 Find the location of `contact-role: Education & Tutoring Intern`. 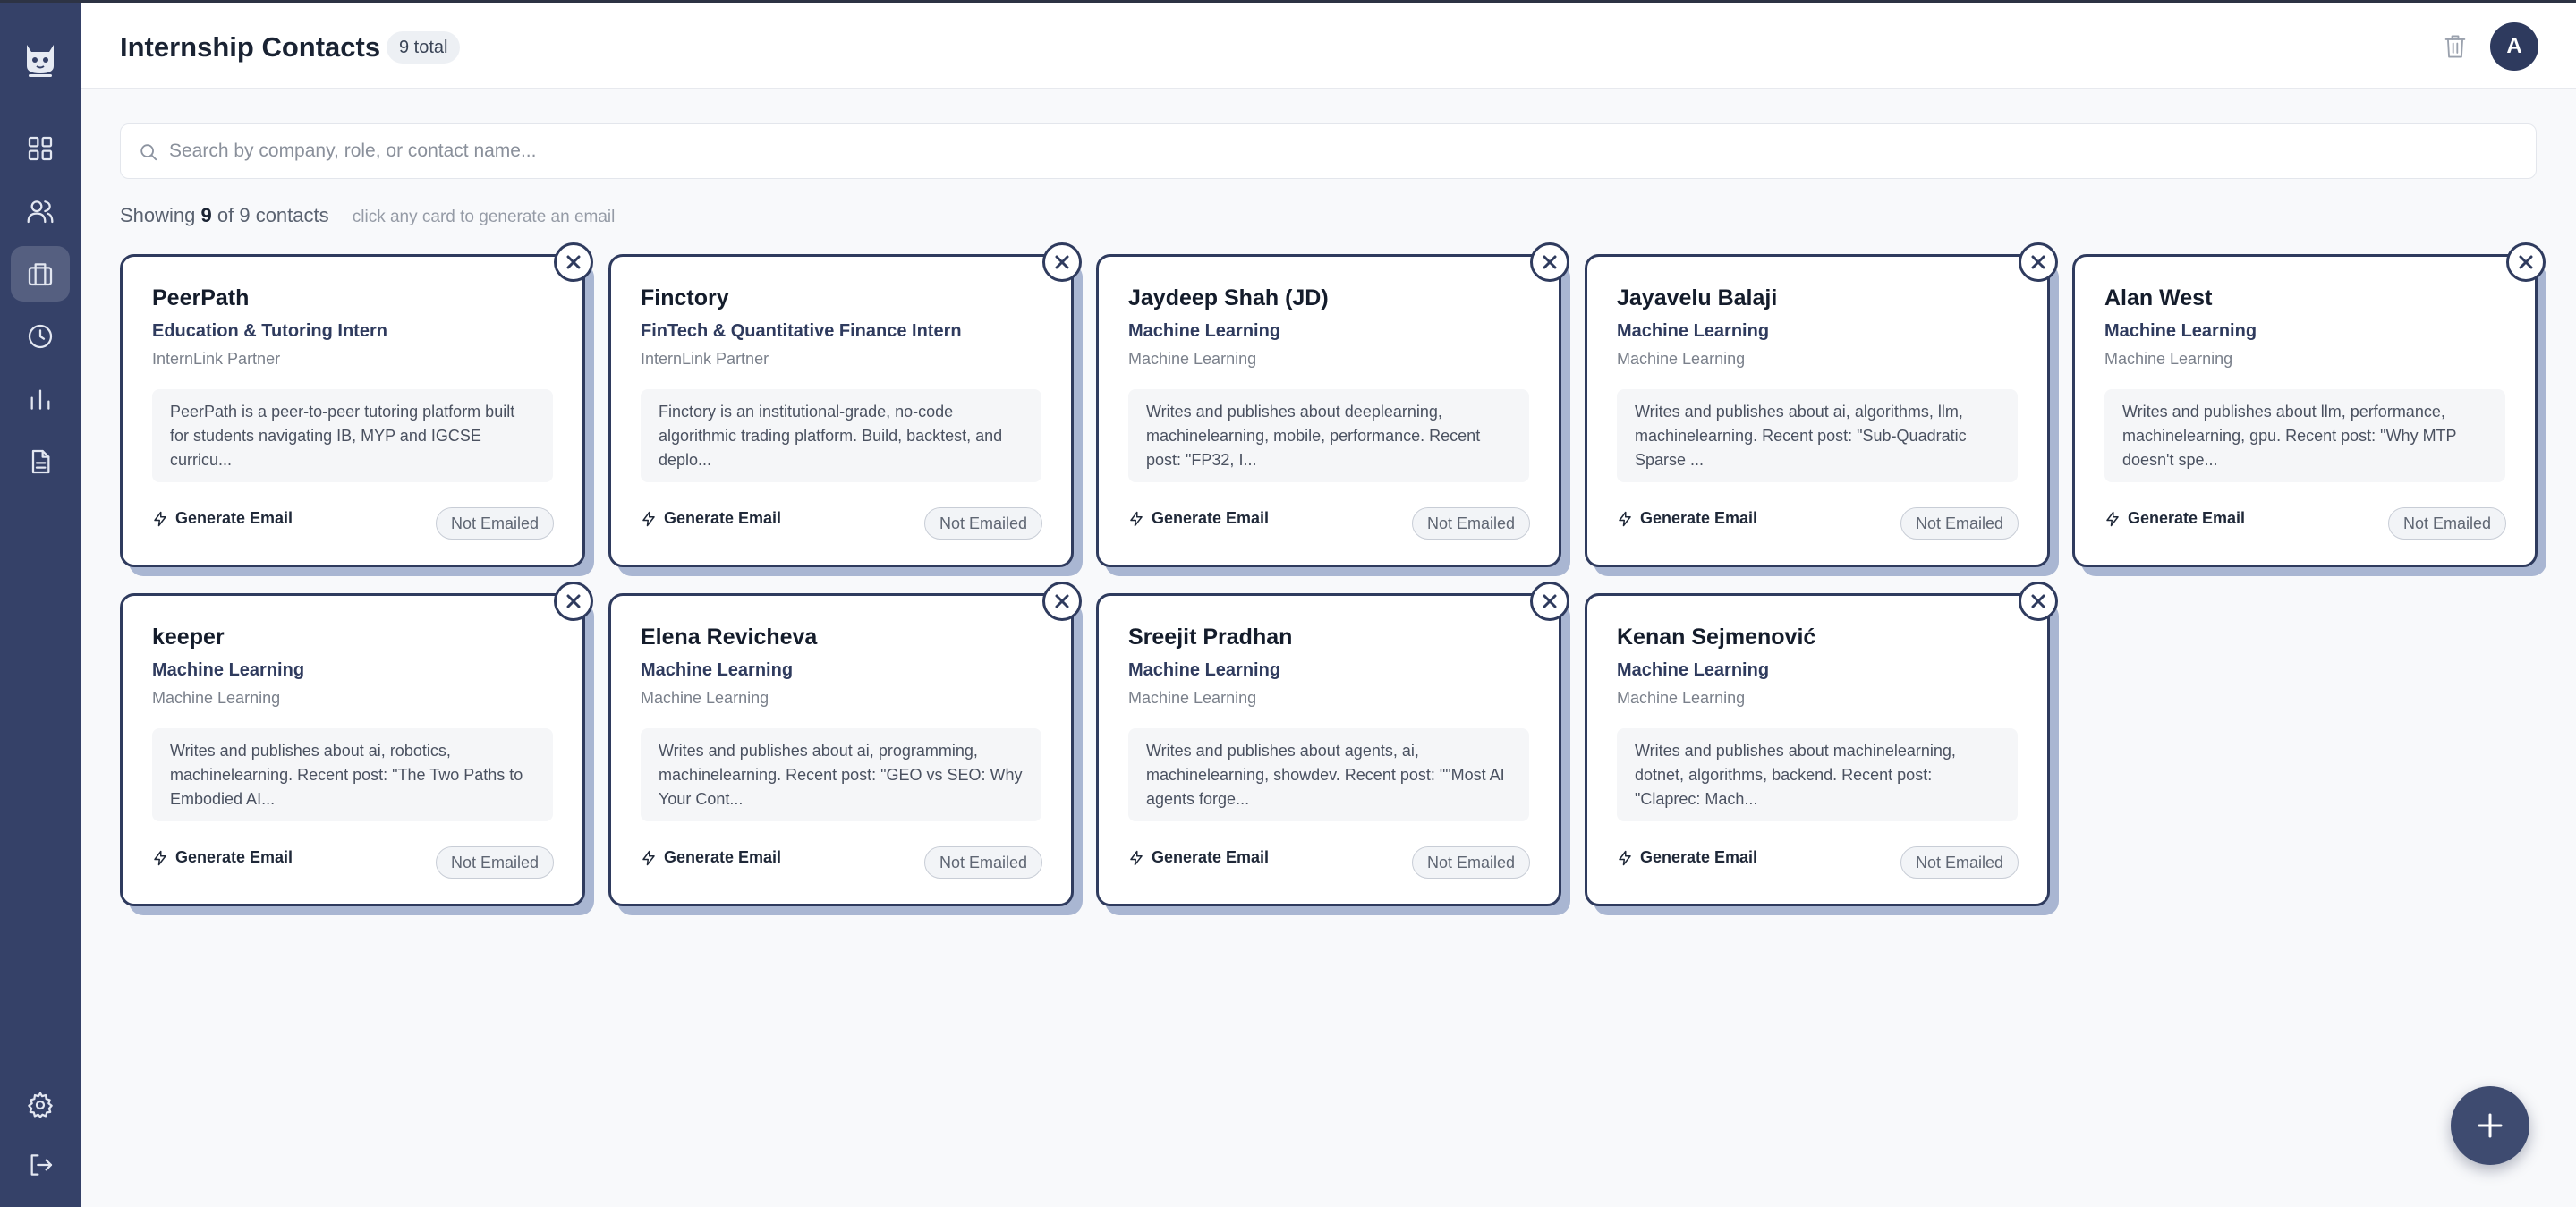

contact-role: Education & Tutoring Intern is located at coordinates (269, 331).